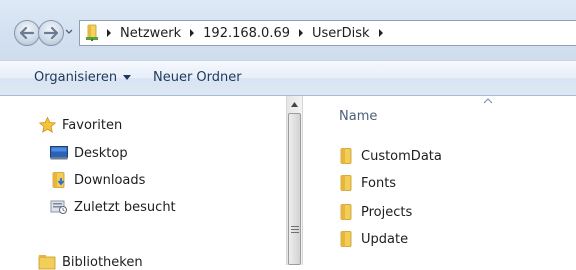 This screenshot has width=576, height=270. I want to click on nav-item-favorites: Favoriten, so click(80, 125).